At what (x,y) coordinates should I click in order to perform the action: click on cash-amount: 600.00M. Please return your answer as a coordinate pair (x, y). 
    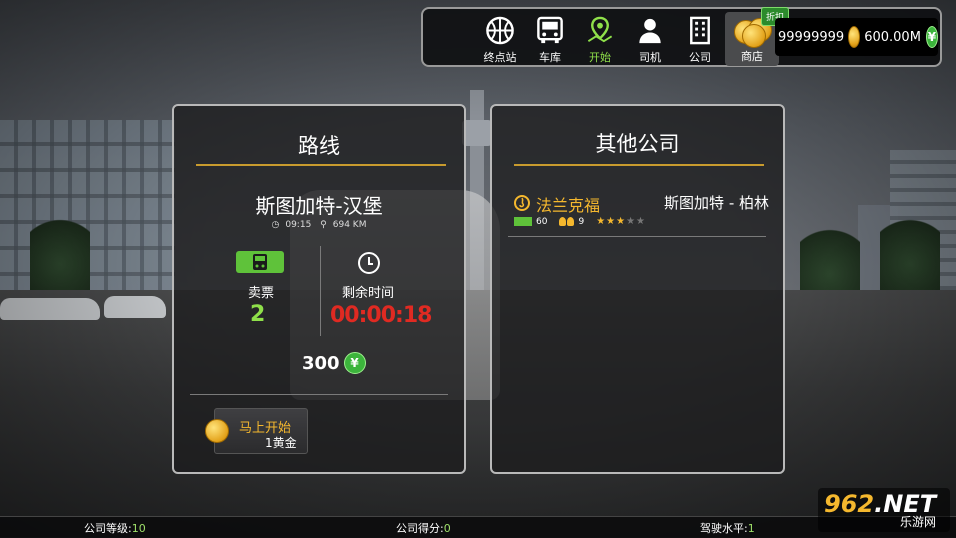
    Looking at the image, I should click on (892, 37).